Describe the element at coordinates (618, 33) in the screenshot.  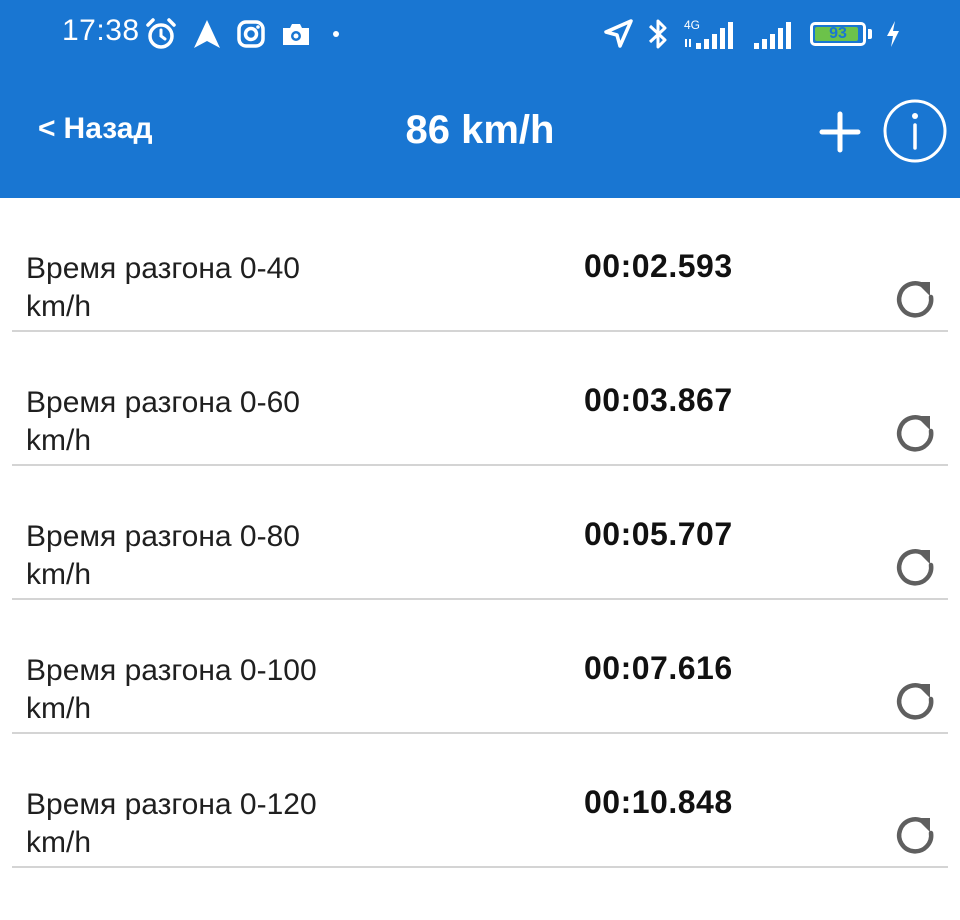
I see `location-arrow-icon` at that location.